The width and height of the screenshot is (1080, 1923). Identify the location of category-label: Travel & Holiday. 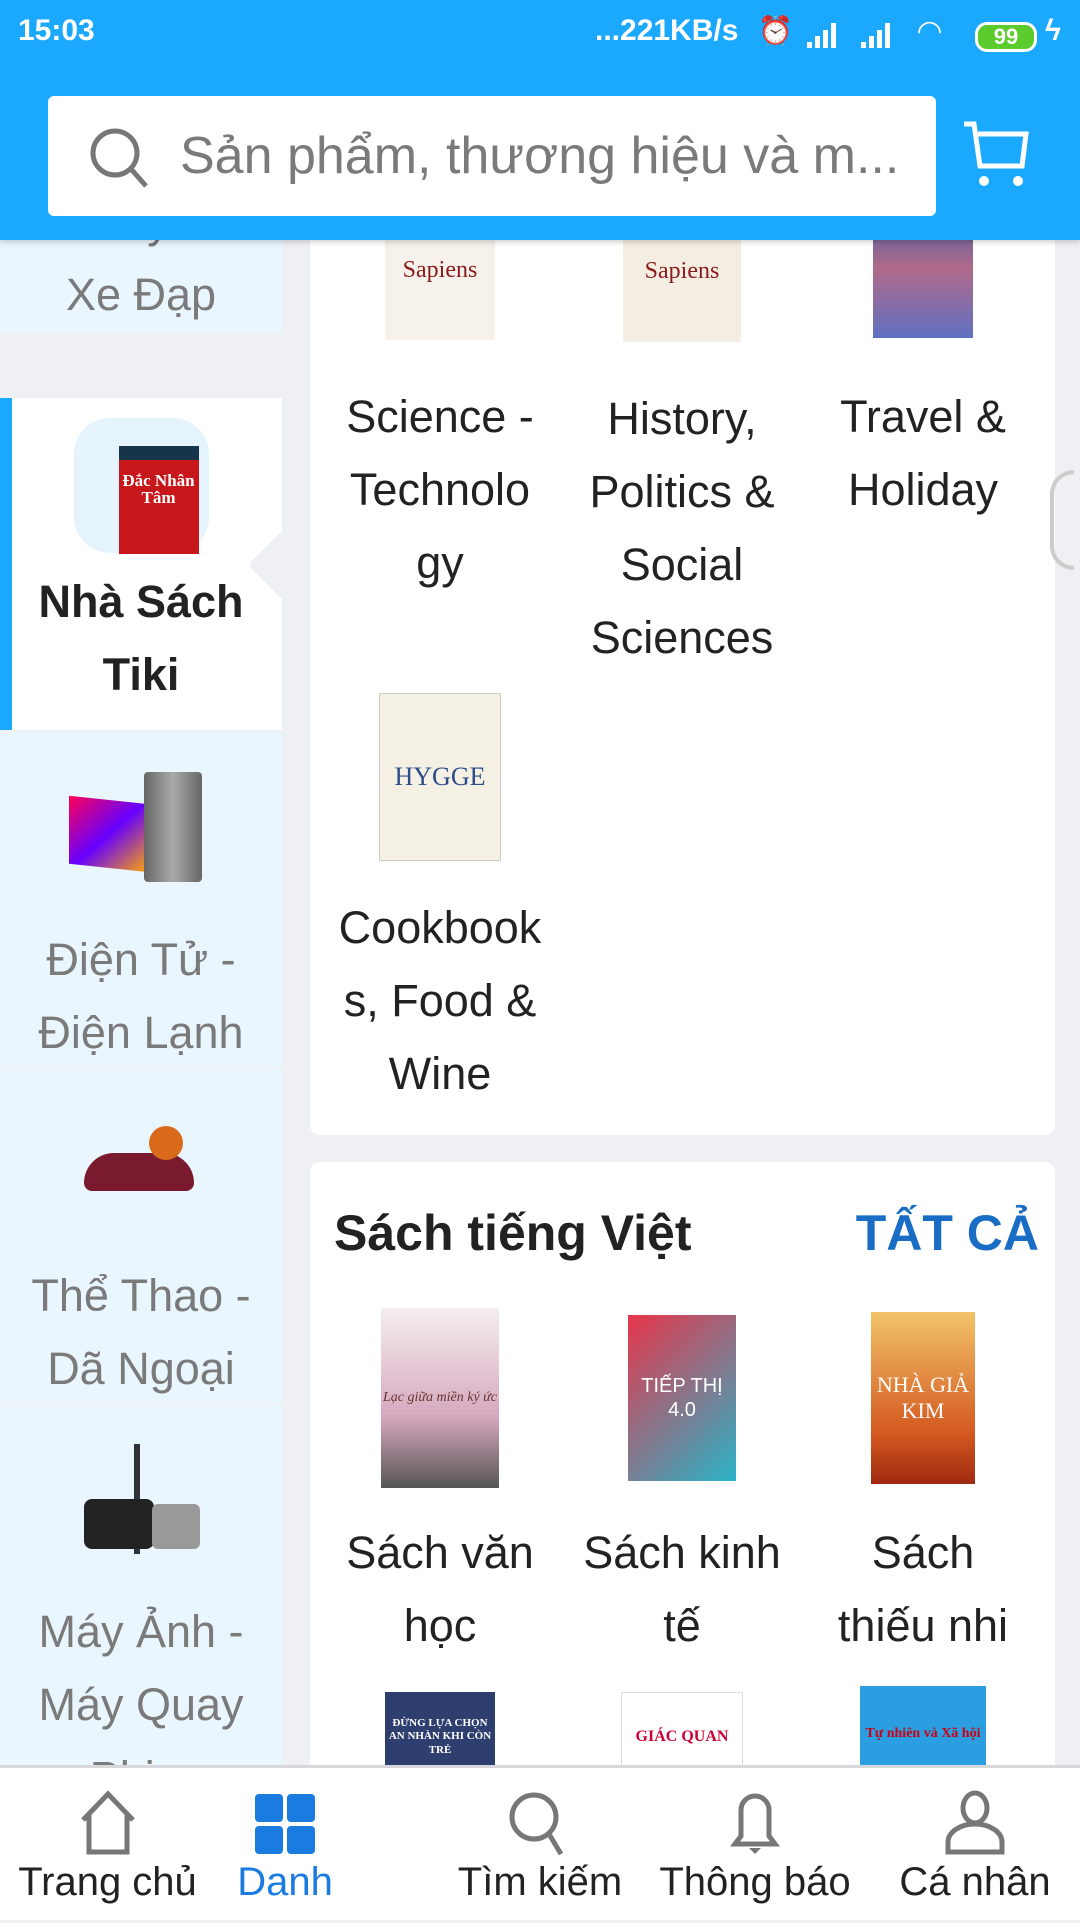
(923, 453).